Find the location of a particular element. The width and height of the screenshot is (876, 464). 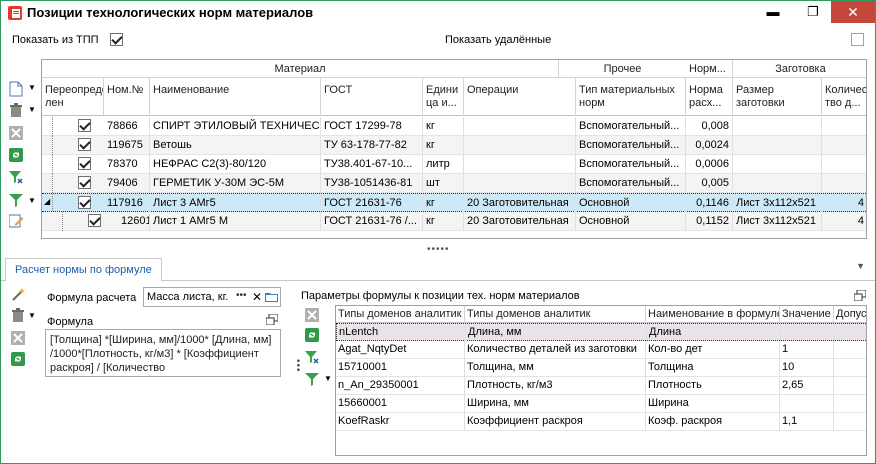

params-cell-domain_type: KoefRaskr is located at coordinates (400, 422).